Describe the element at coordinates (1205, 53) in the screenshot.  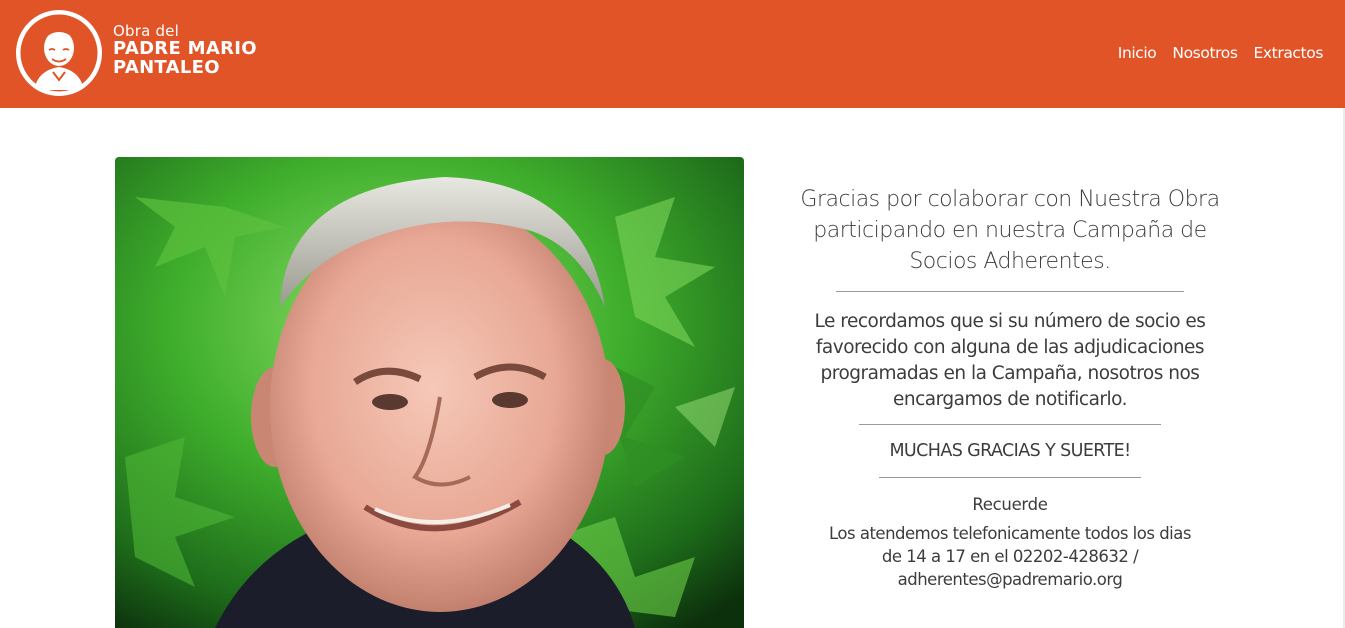
I see `nav-link-nosotros: Nosotros` at that location.